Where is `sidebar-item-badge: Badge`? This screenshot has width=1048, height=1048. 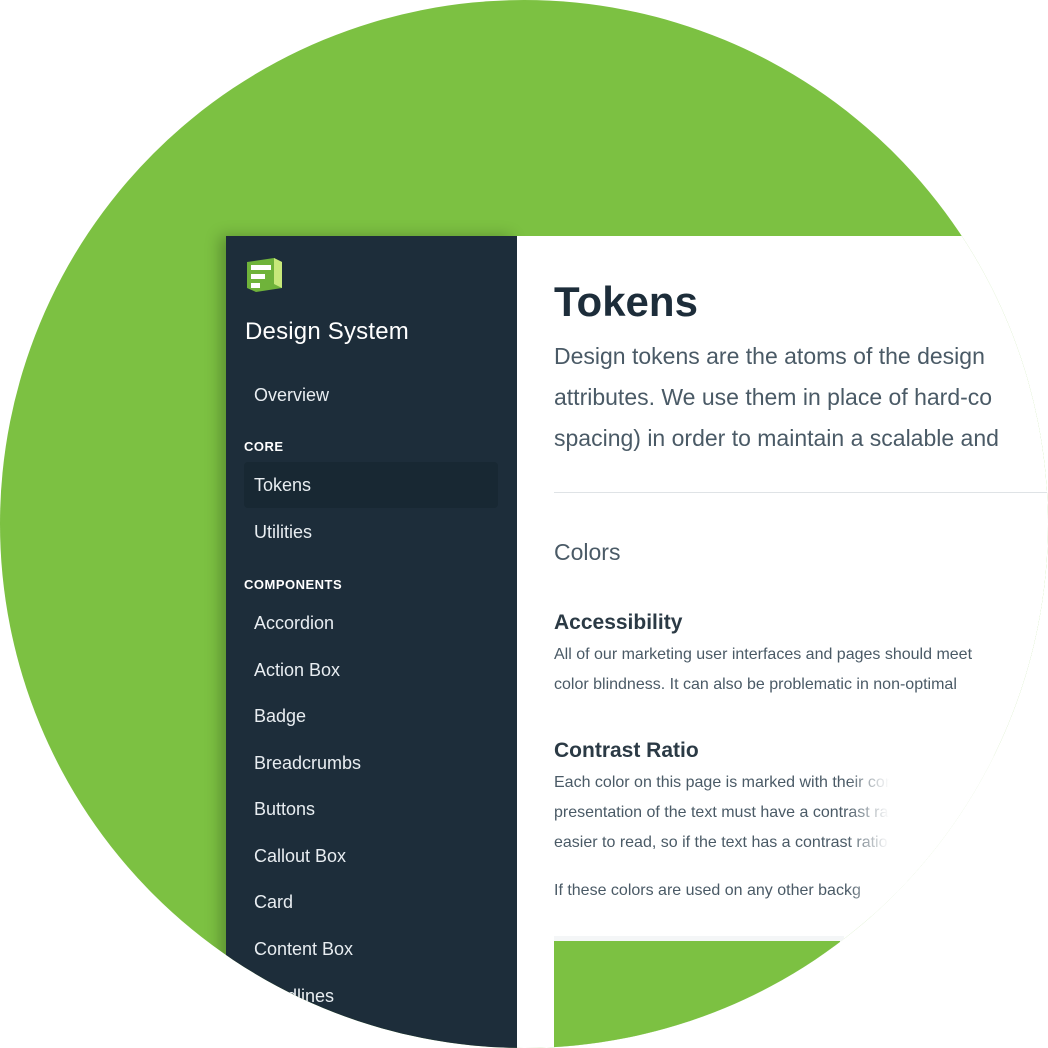
sidebar-item-badge: Badge is located at coordinates (371, 716).